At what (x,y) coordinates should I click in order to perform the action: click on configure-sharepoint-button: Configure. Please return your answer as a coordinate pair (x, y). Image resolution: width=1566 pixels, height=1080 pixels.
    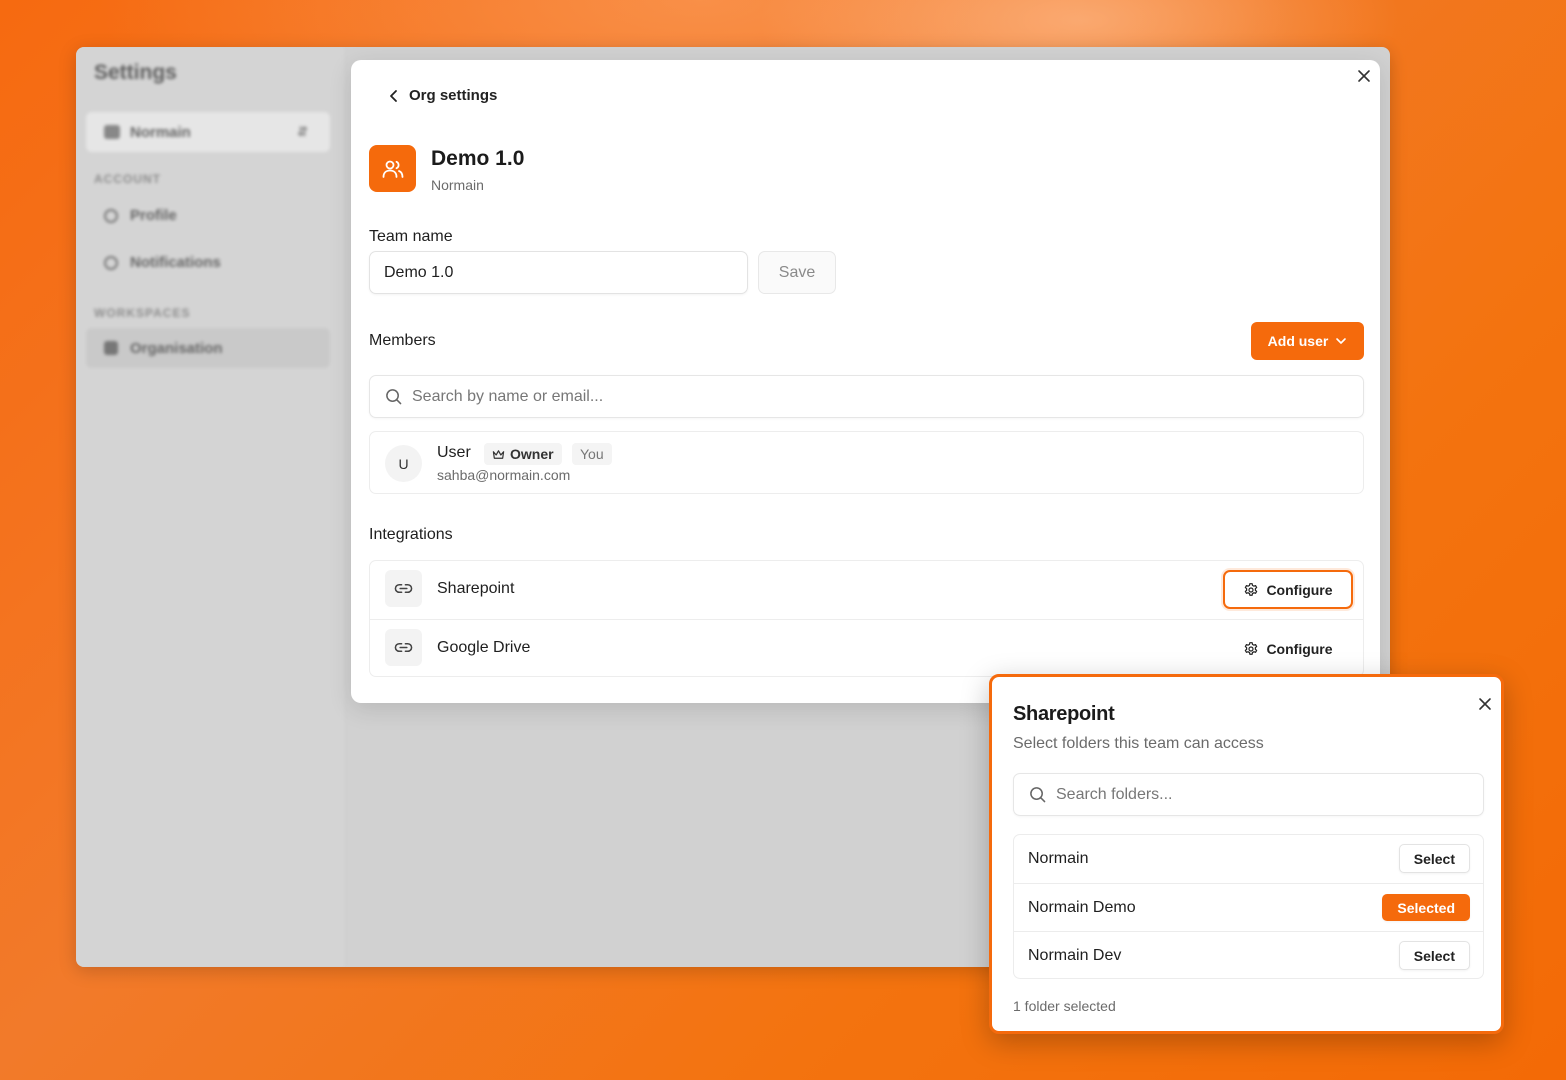
    Looking at the image, I should click on (1288, 589).